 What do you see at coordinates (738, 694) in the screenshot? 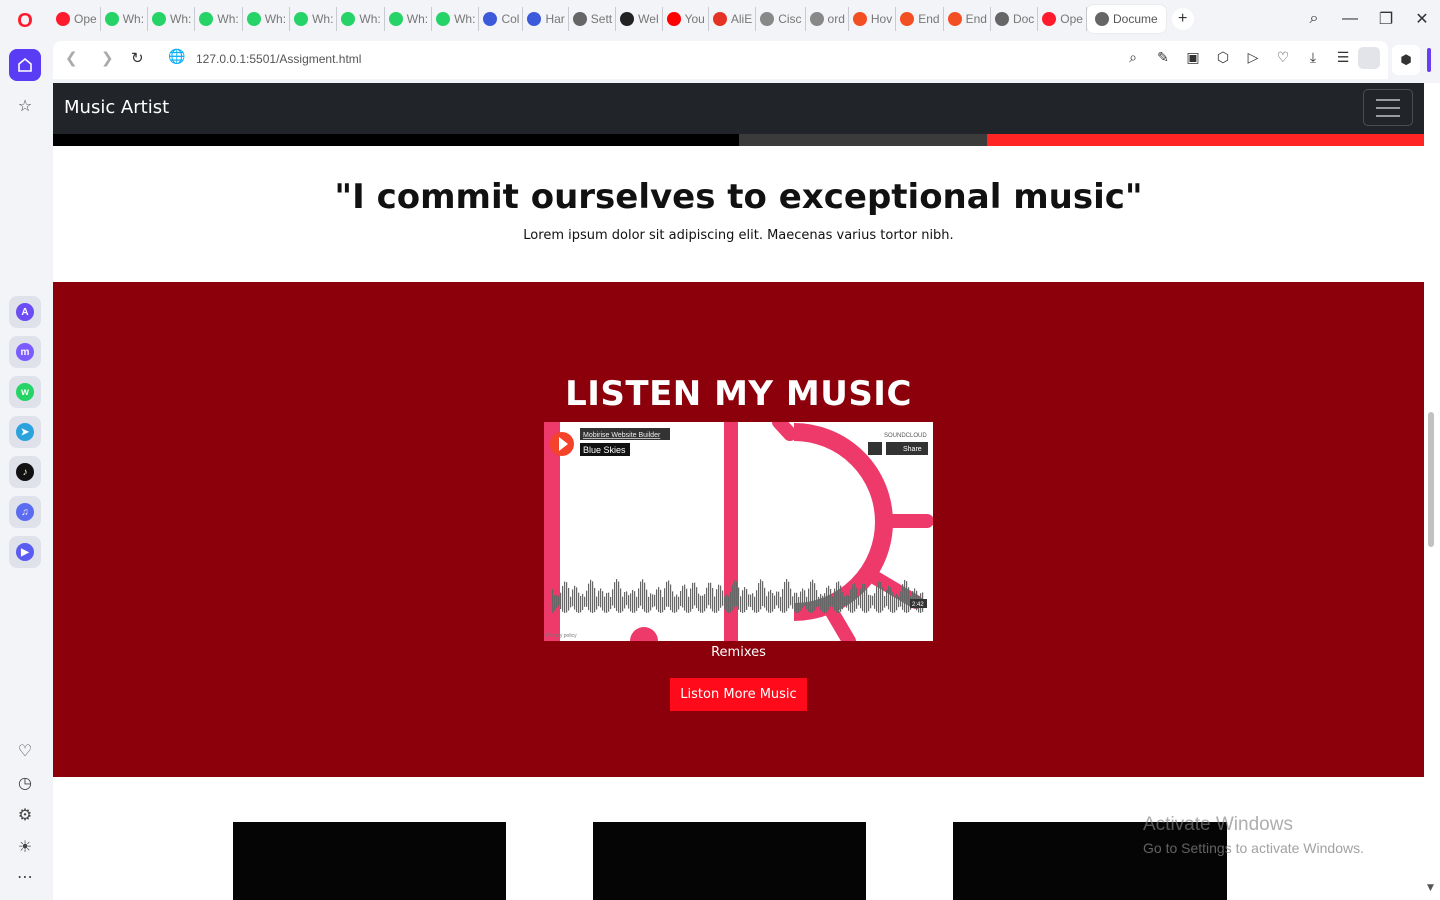
I see `listen-more-music-button: Liston More Music` at bounding box center [738, 694].